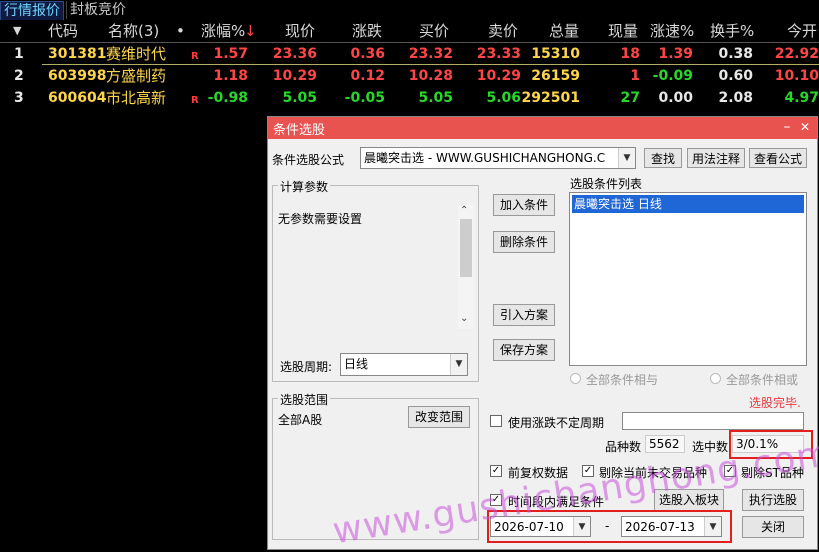 This screenshot has width=819, height=552. Describe the element at coordinates (623, 447) in the screenshot. I see `count-label: 品种数` at that location.